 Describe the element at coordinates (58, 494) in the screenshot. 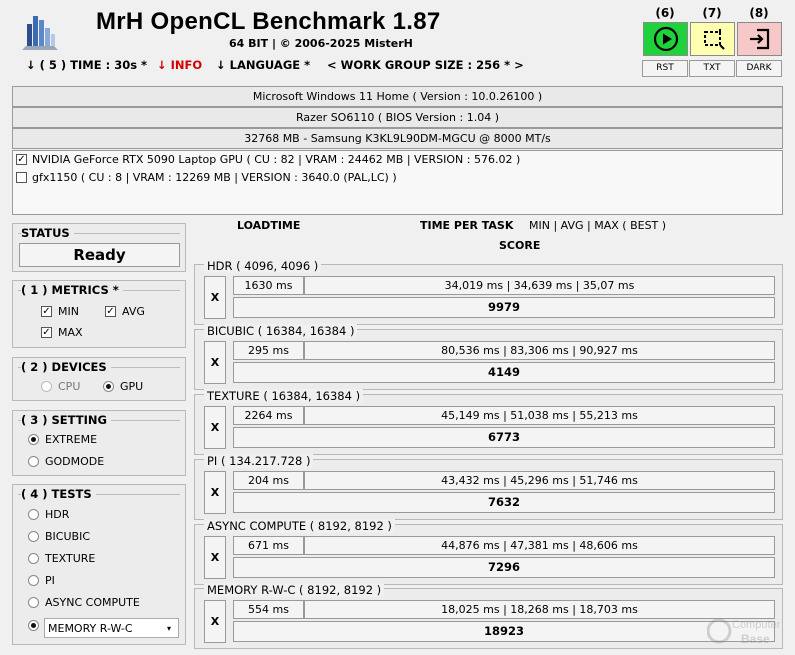

I see `tests-title: ( 4 ) TESTS` at that location.